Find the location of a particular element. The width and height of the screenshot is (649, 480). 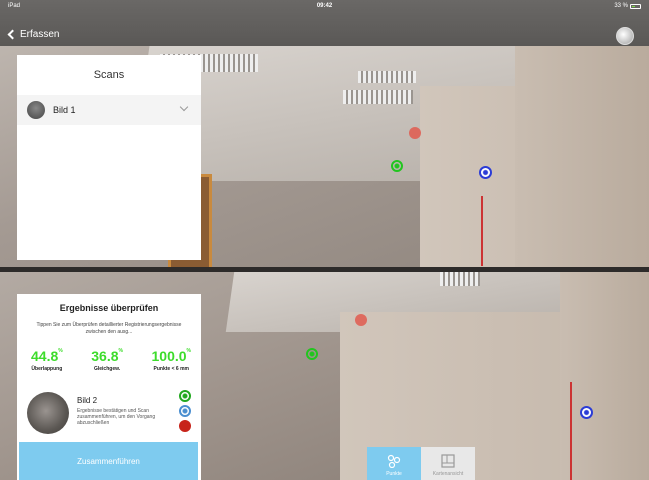

chevron-down-icon is located at coordinates (184, 107).